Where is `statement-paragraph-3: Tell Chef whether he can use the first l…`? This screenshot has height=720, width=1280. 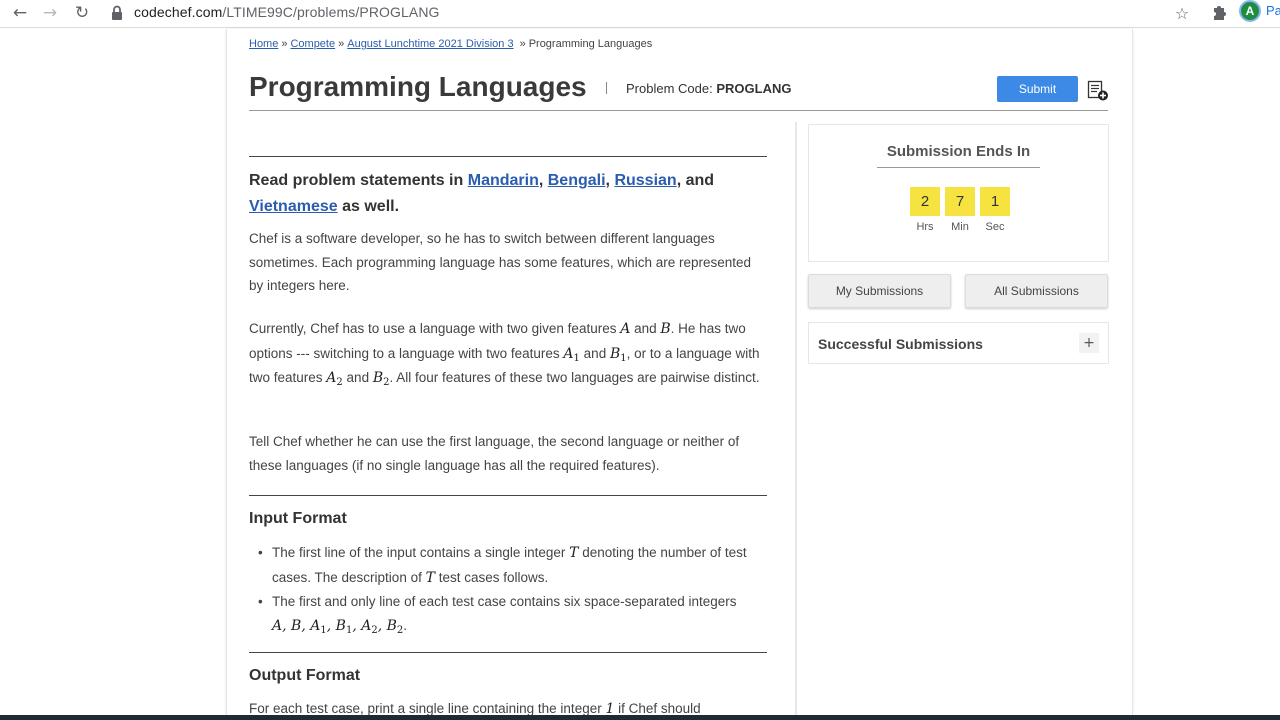 statement-paragraph-3: Tell Chef whether he can use the first l… is located at coordinates (494, 453).